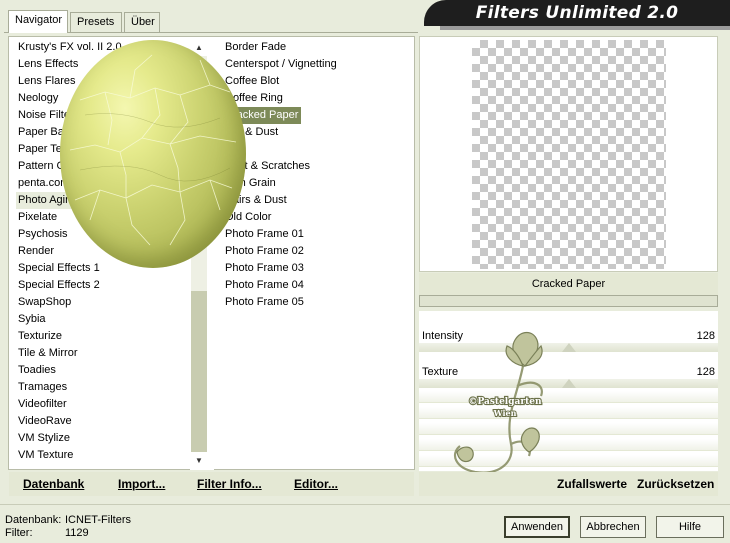  What do you see at coordinates (98, 520) in the screenshot?
I see `db-value: ICNET-Filters` at bounding box center [98, 520].